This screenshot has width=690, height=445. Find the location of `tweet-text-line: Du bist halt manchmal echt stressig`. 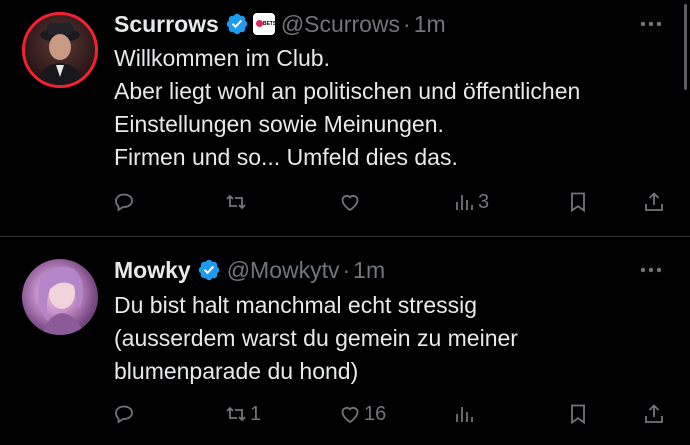

tweet-text-line: Du bist halt manchmal echt stressig is located at coordinates (296, 305).